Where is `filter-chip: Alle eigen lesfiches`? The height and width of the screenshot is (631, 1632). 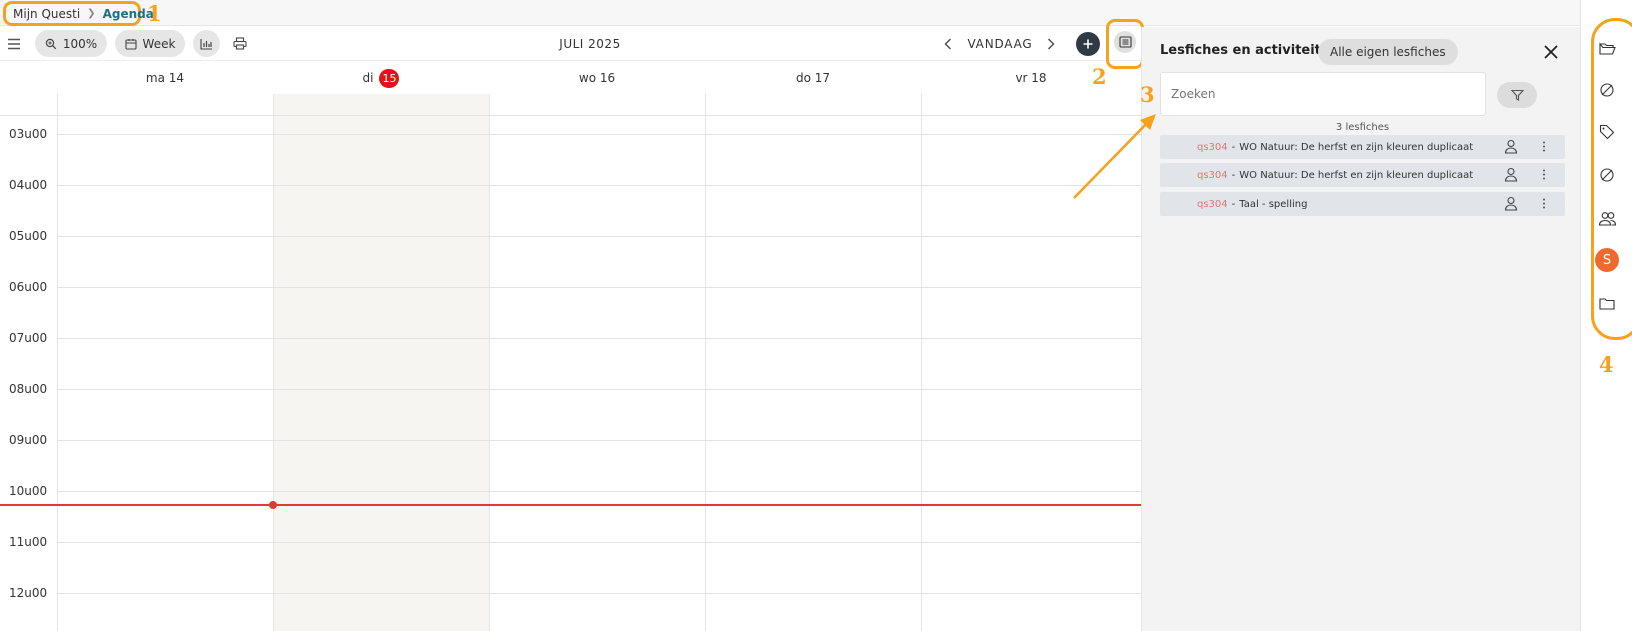 filter-chip: Alle eigen lesfiches is located at coordinates (1388, 52).